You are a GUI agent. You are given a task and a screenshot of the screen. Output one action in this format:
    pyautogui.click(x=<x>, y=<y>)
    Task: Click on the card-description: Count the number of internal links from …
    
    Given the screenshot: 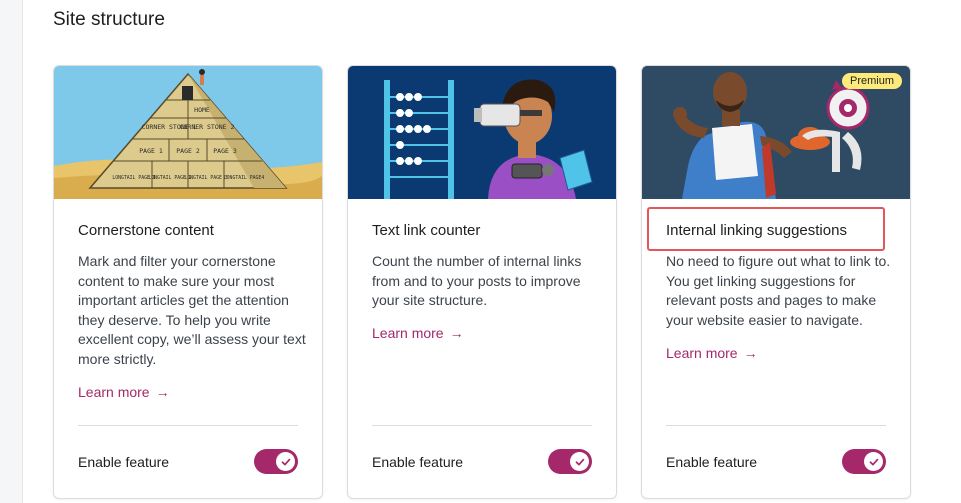 What is the action you would take?
    pyautogui.click(x=477, y=280)
    